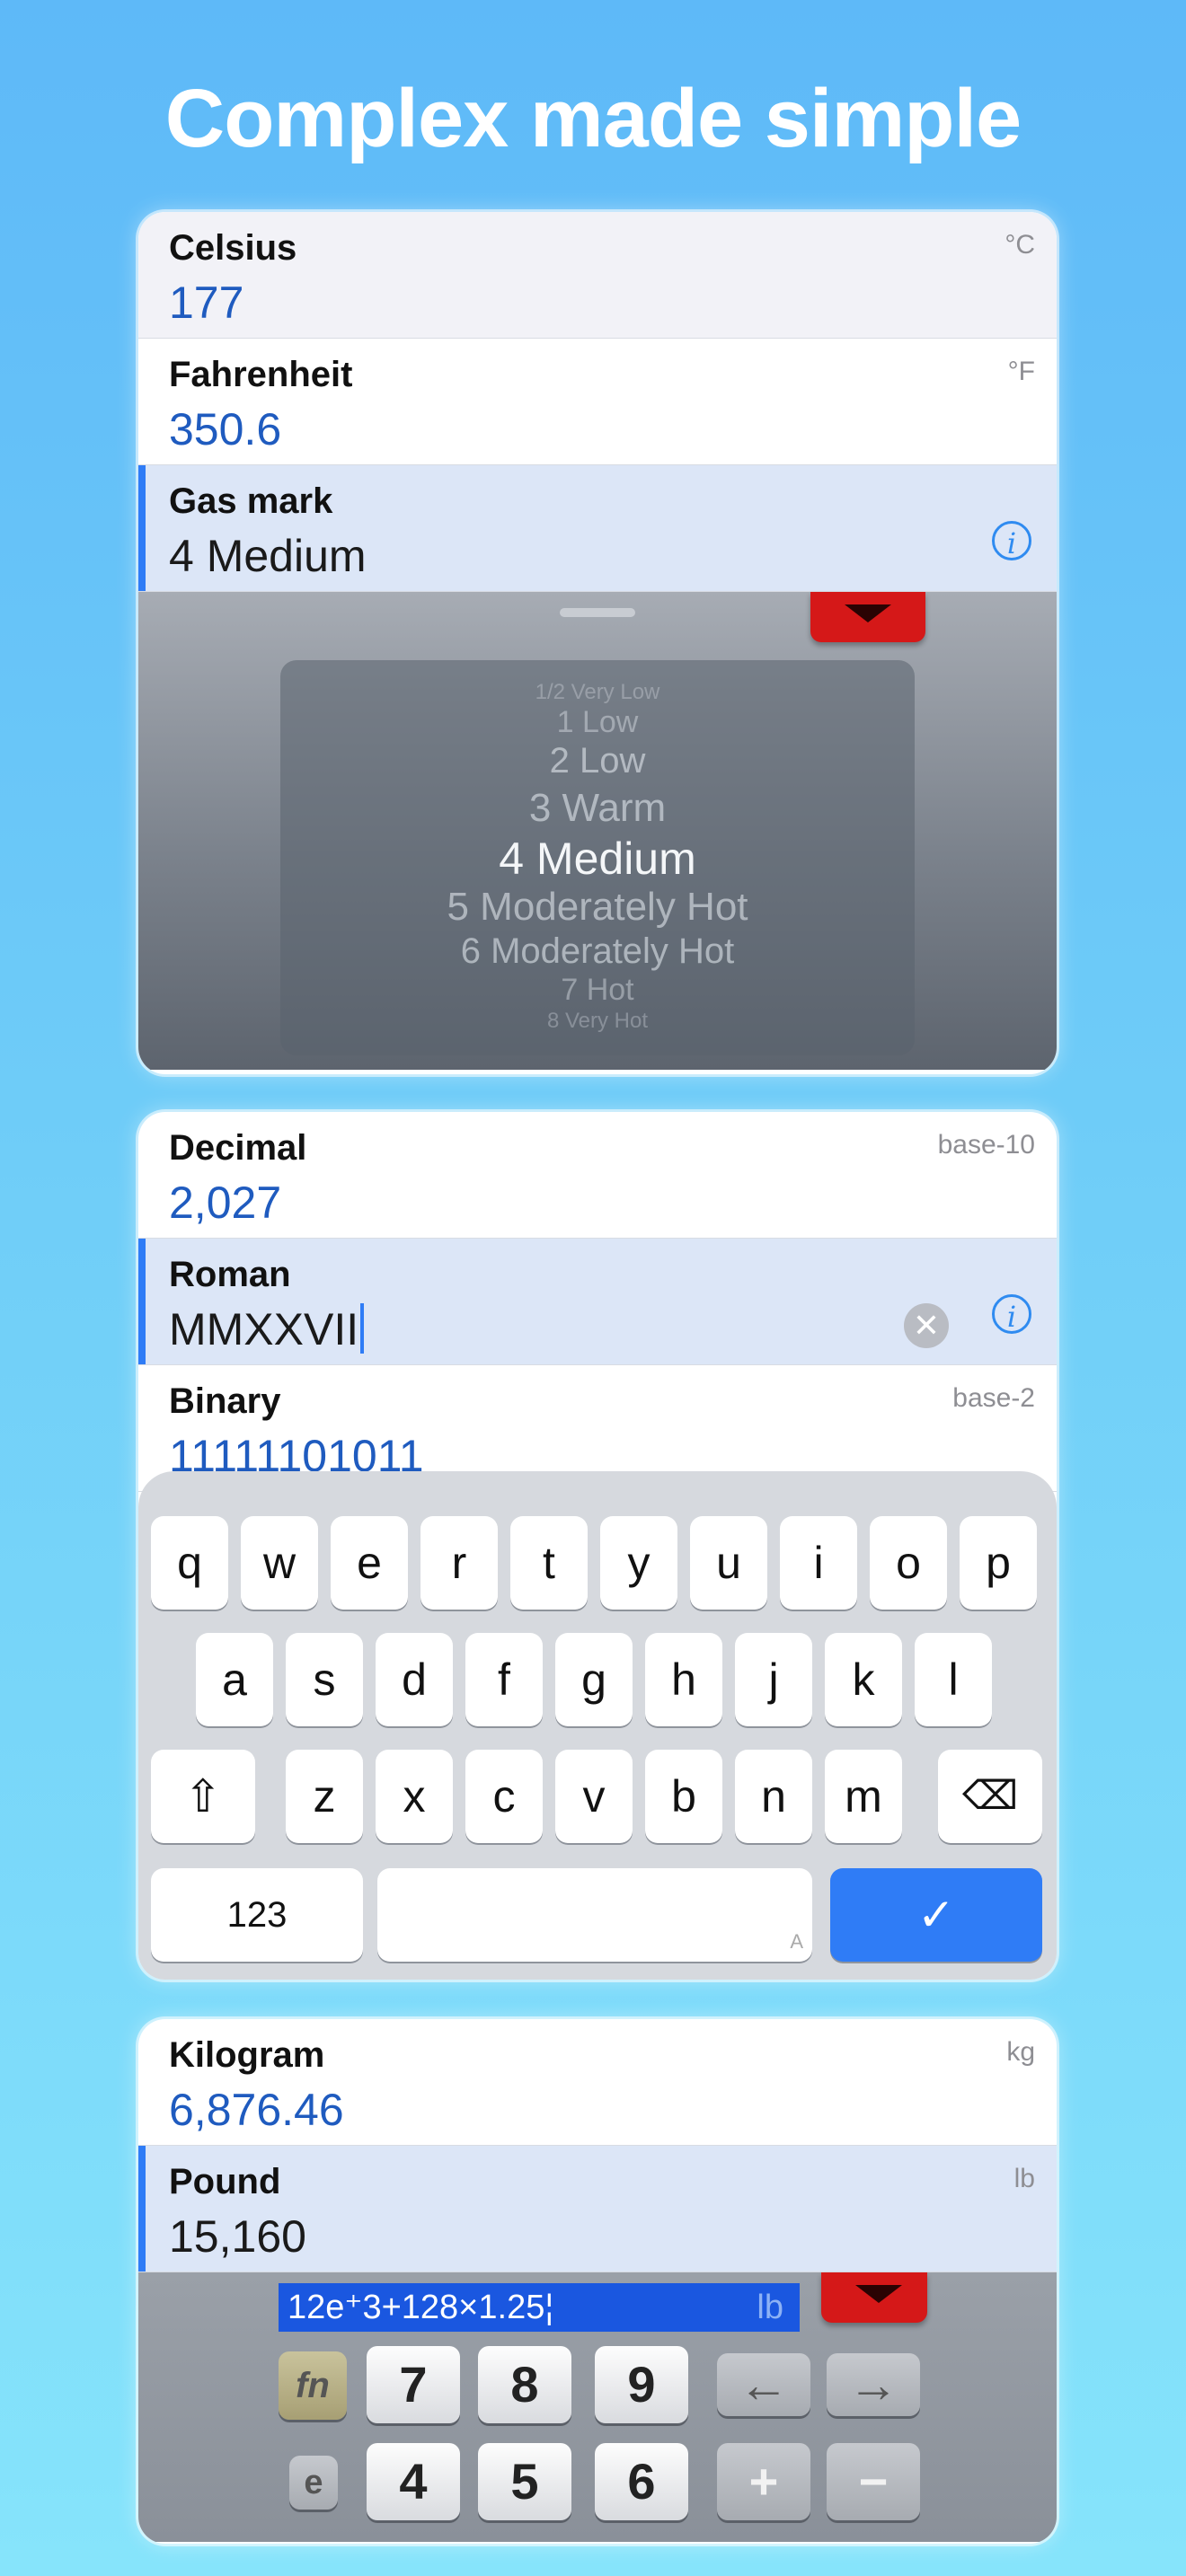 The height and width of the screenshot is (2576, 1186). What do you see at coordinates (597, 1021) in the screenshot?
I see `wheel-item: 8 Very Hot` at bounding box center [597, 1021].